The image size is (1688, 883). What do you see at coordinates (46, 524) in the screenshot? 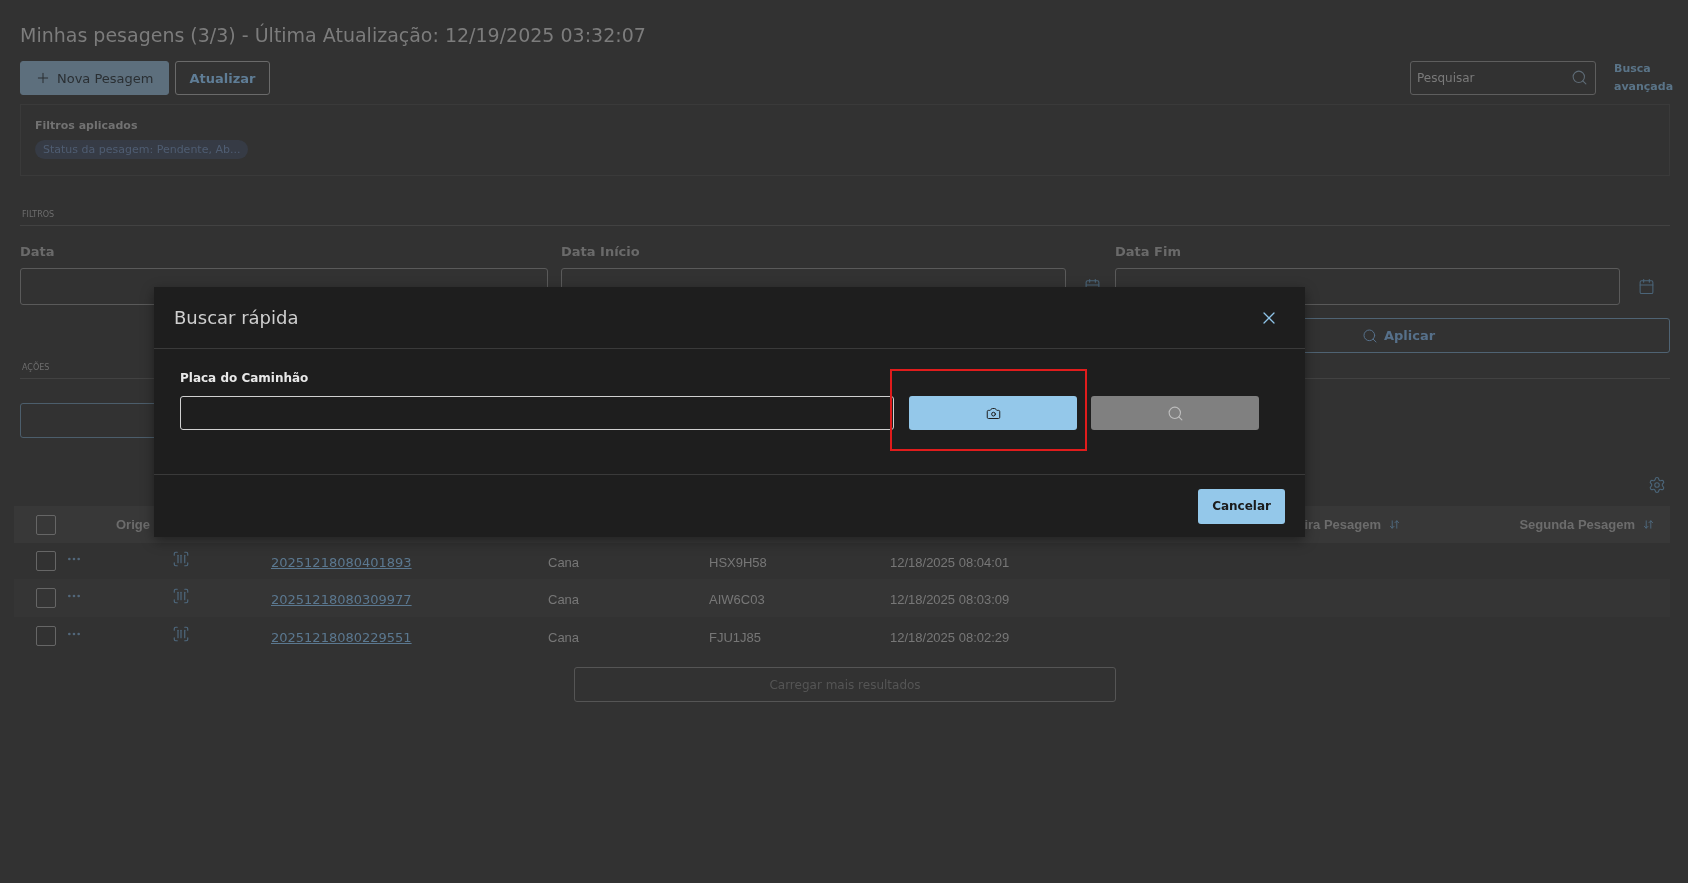
I see `select-all-checkbox` at bounding box center [46, 524].